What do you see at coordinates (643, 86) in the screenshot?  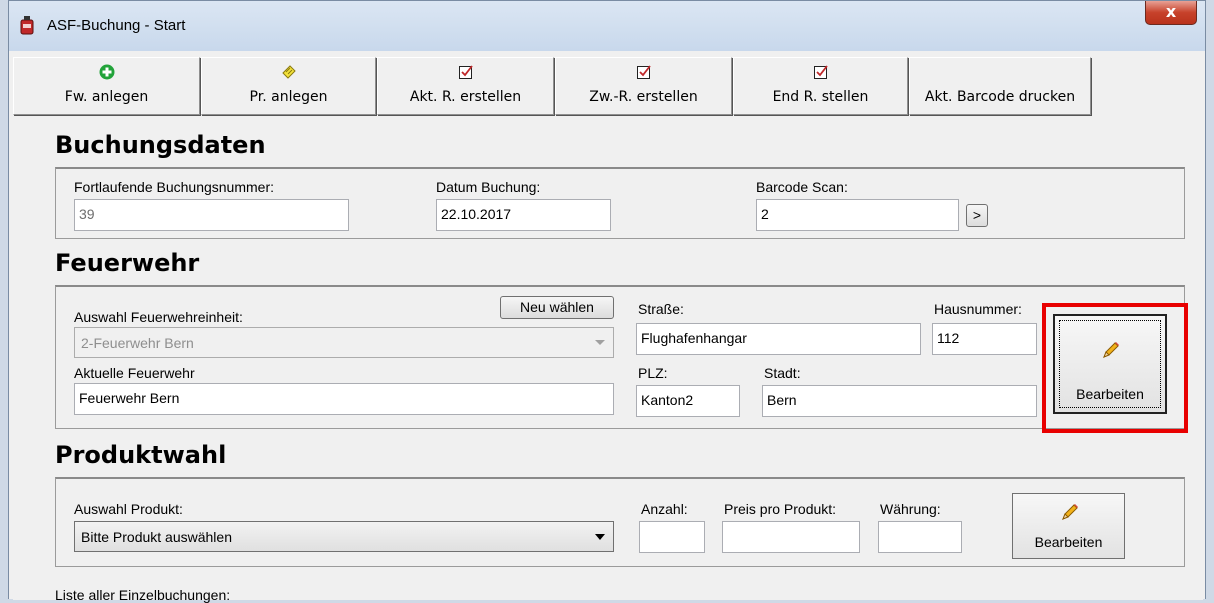 I see `zw-r-erstellen-button: Zw.-R. erstellen` at bounding box center [643, 86].